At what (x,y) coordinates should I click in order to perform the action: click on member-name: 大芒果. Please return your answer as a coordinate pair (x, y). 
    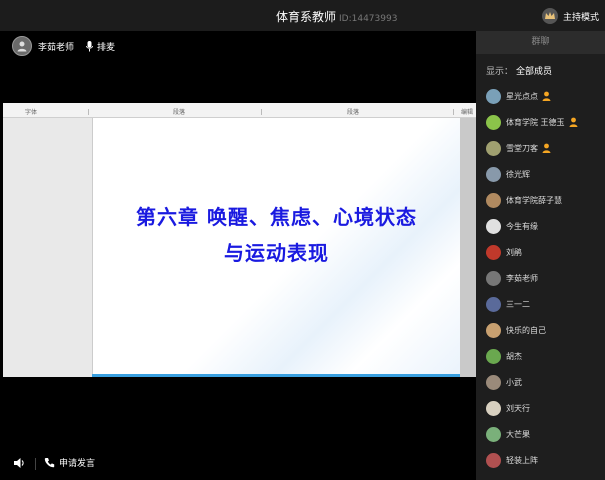
    Looking at the image, I should click on (518, 434).